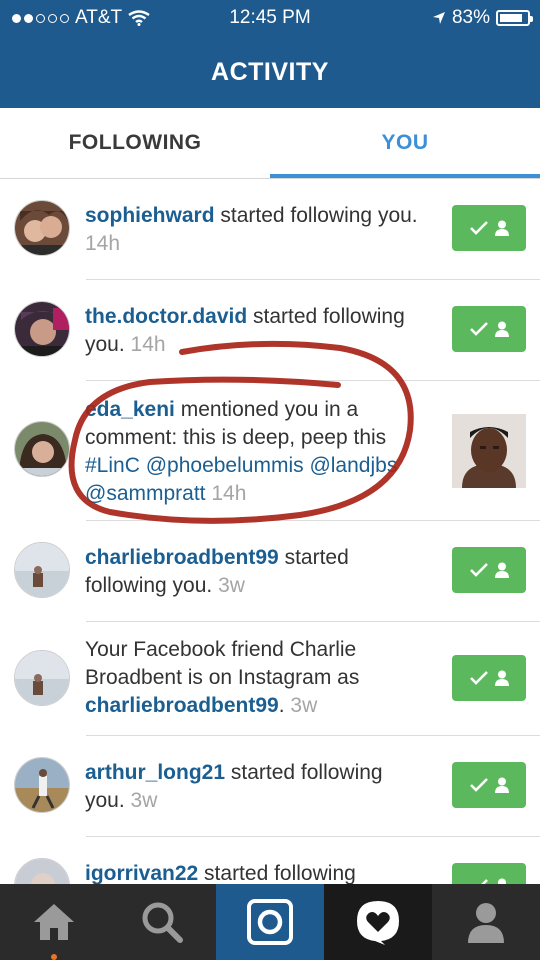 The width and height of the screenshot is (540, 960). Describe the element at coordinates (316, 215) in the screenshot. I see `notification-message: started following you.` at that location.